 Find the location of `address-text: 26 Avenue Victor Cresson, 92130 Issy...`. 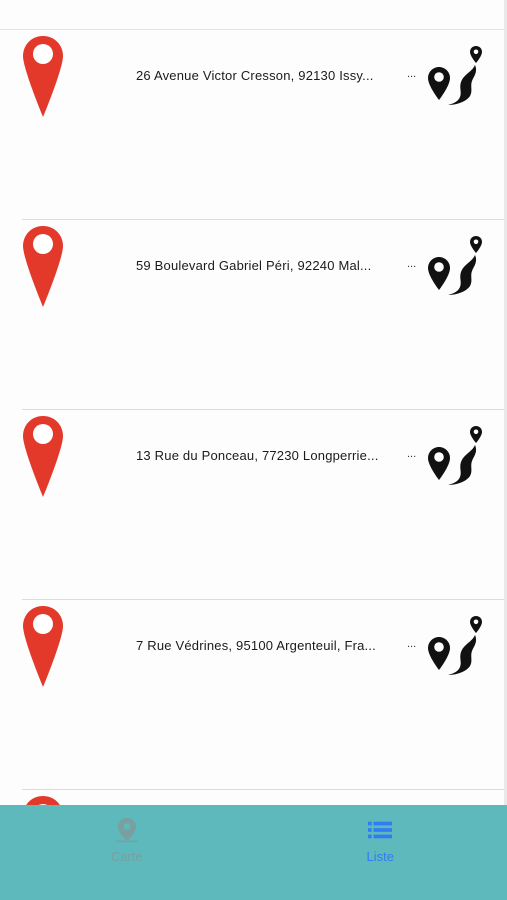

address-text: 26 Avenue Victor Cresson, 92130 Issy... is located at coordinates (255, 75).